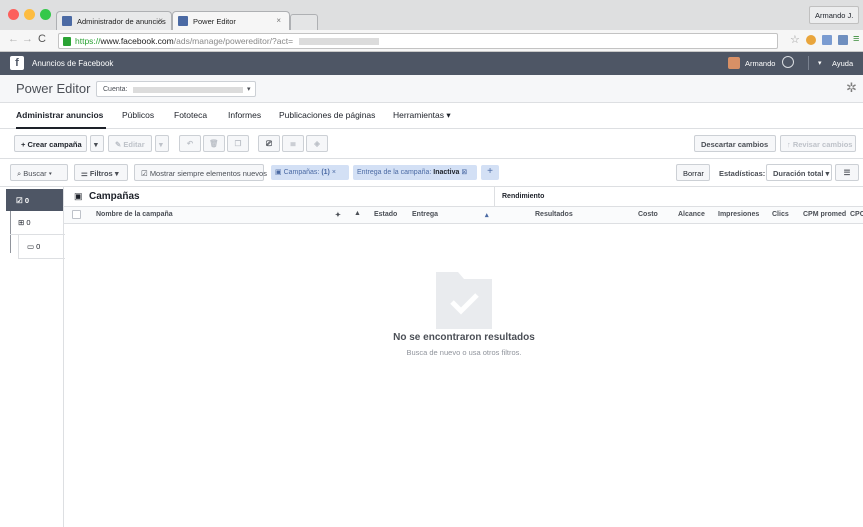 This screenshot has height=527, width=863. Describe the element at coordinates (67, 41) in the screenshot. I see `lock-icon` at that location.